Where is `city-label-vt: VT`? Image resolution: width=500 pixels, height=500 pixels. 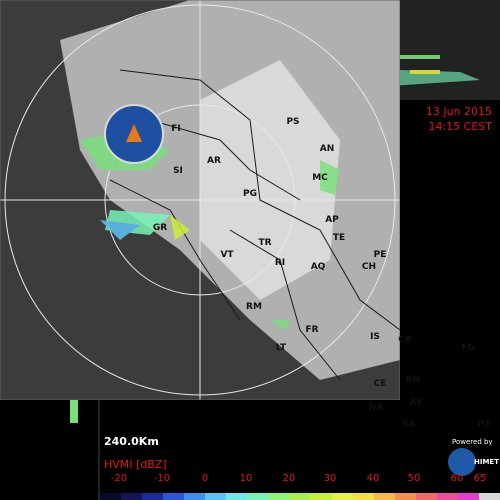 city-label-vt: VT is located at coordinates (227, 255).